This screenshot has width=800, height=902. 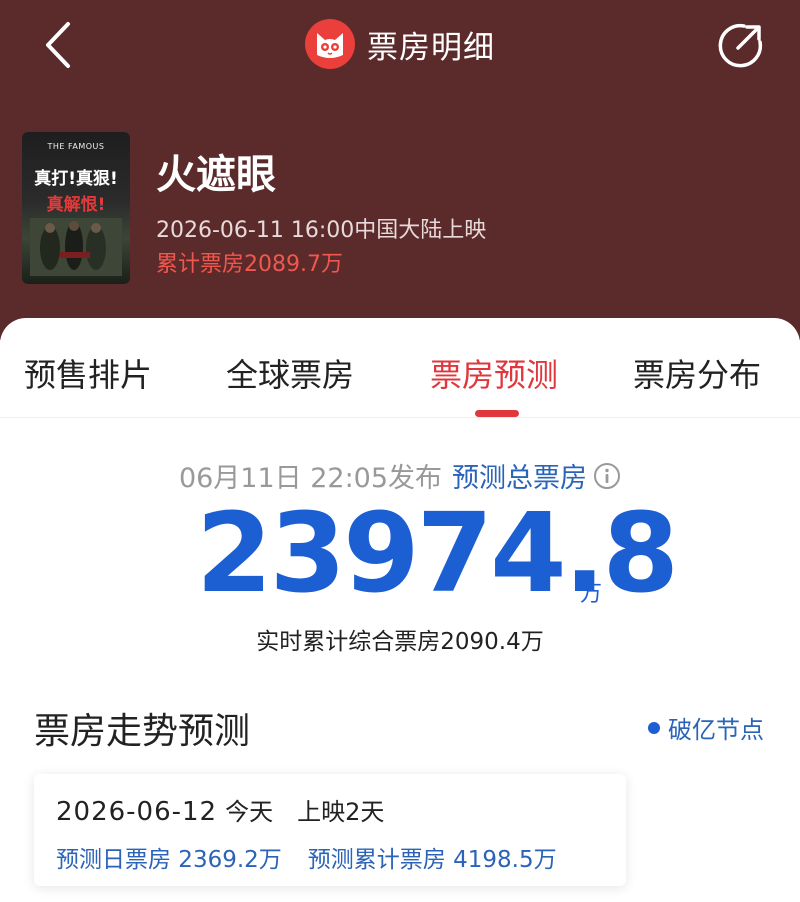 I want to click on header-title-group: 票房明细, so click(x=400, y=44).